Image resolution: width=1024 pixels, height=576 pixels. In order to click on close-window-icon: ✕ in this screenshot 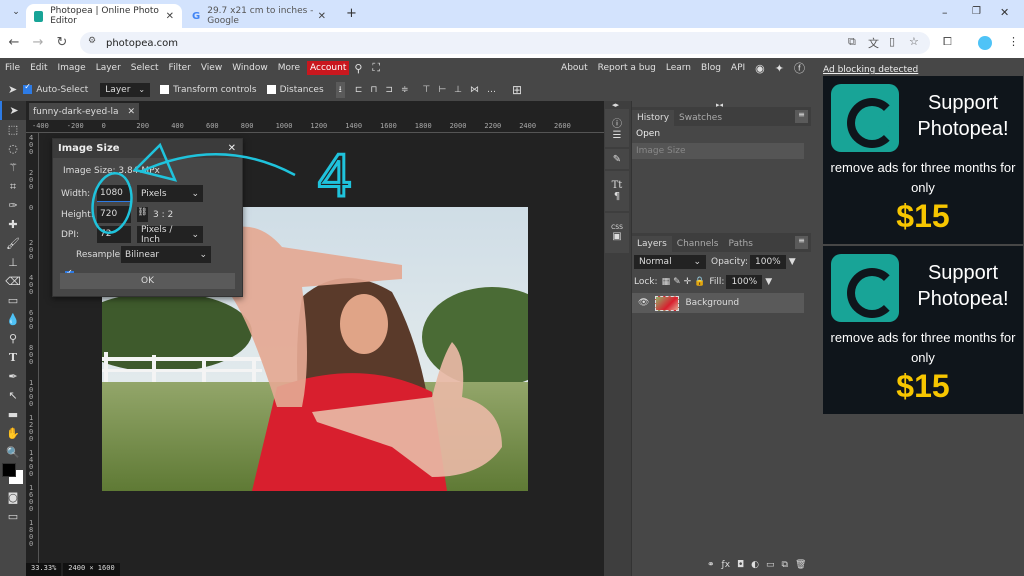, I will do `click(1004, 12)`.